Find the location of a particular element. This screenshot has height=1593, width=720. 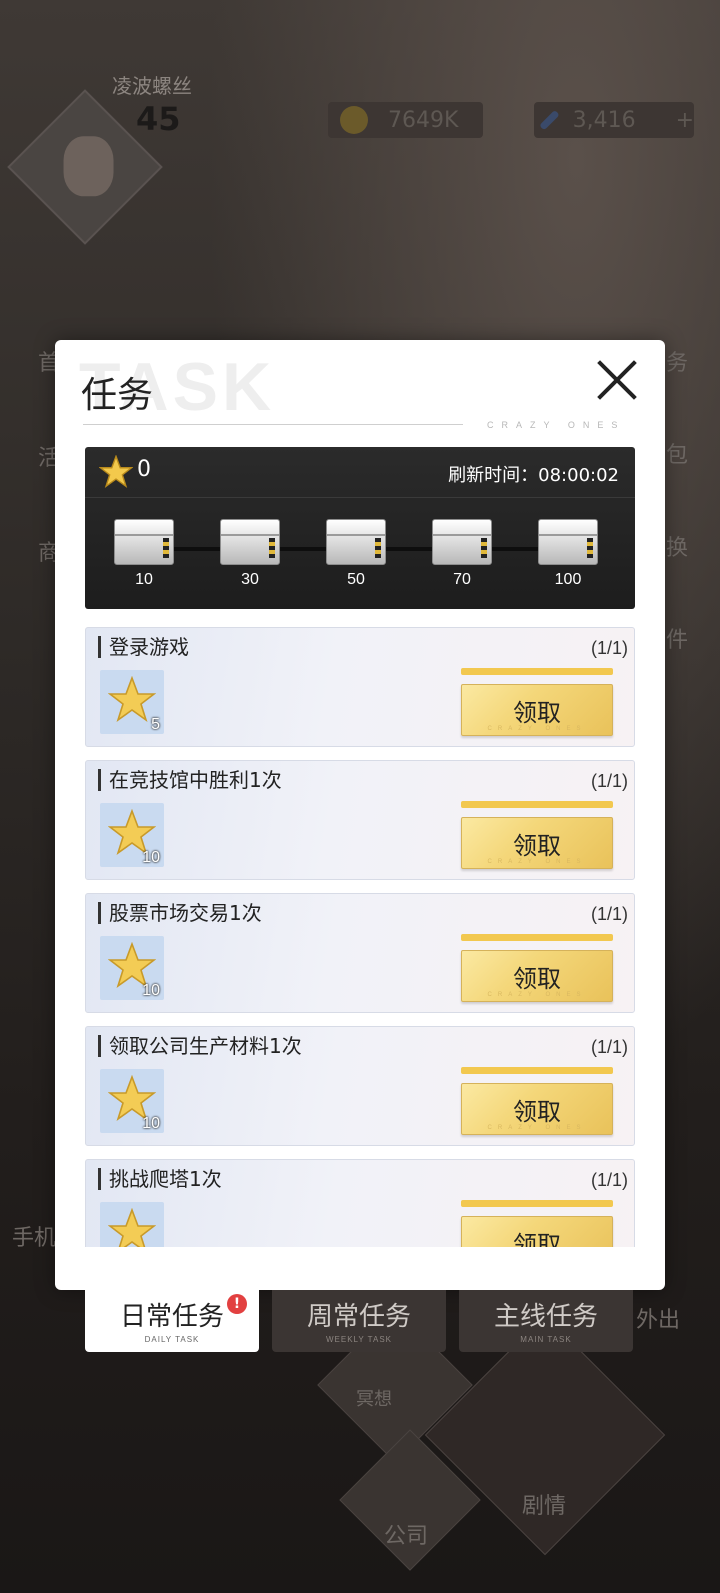

gem-amount: 3,416 is located at coordinates (604, 120).